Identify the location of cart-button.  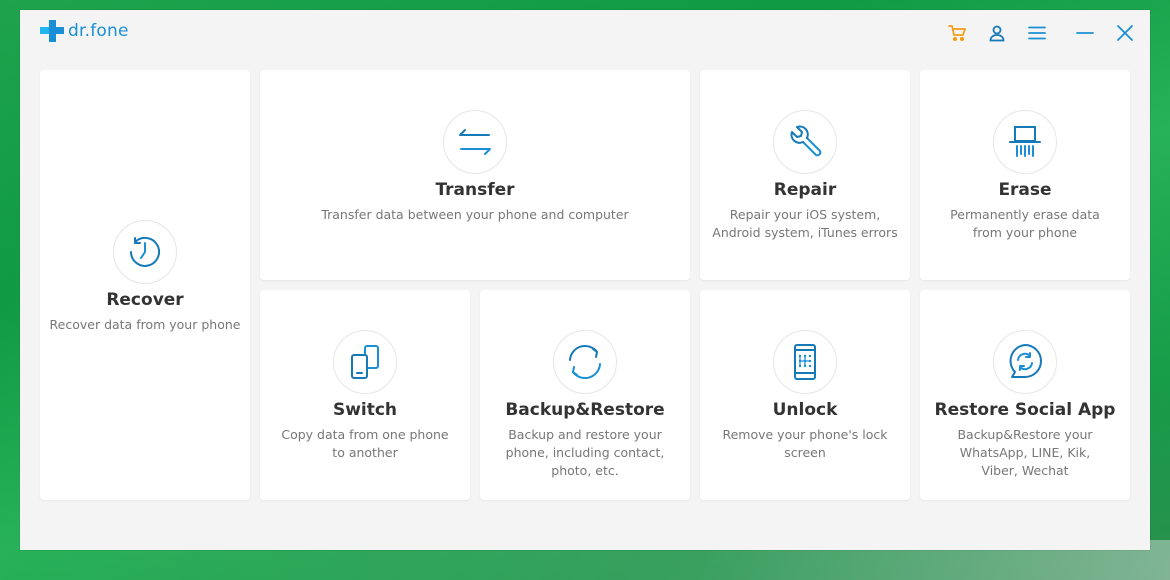
(957, 33).